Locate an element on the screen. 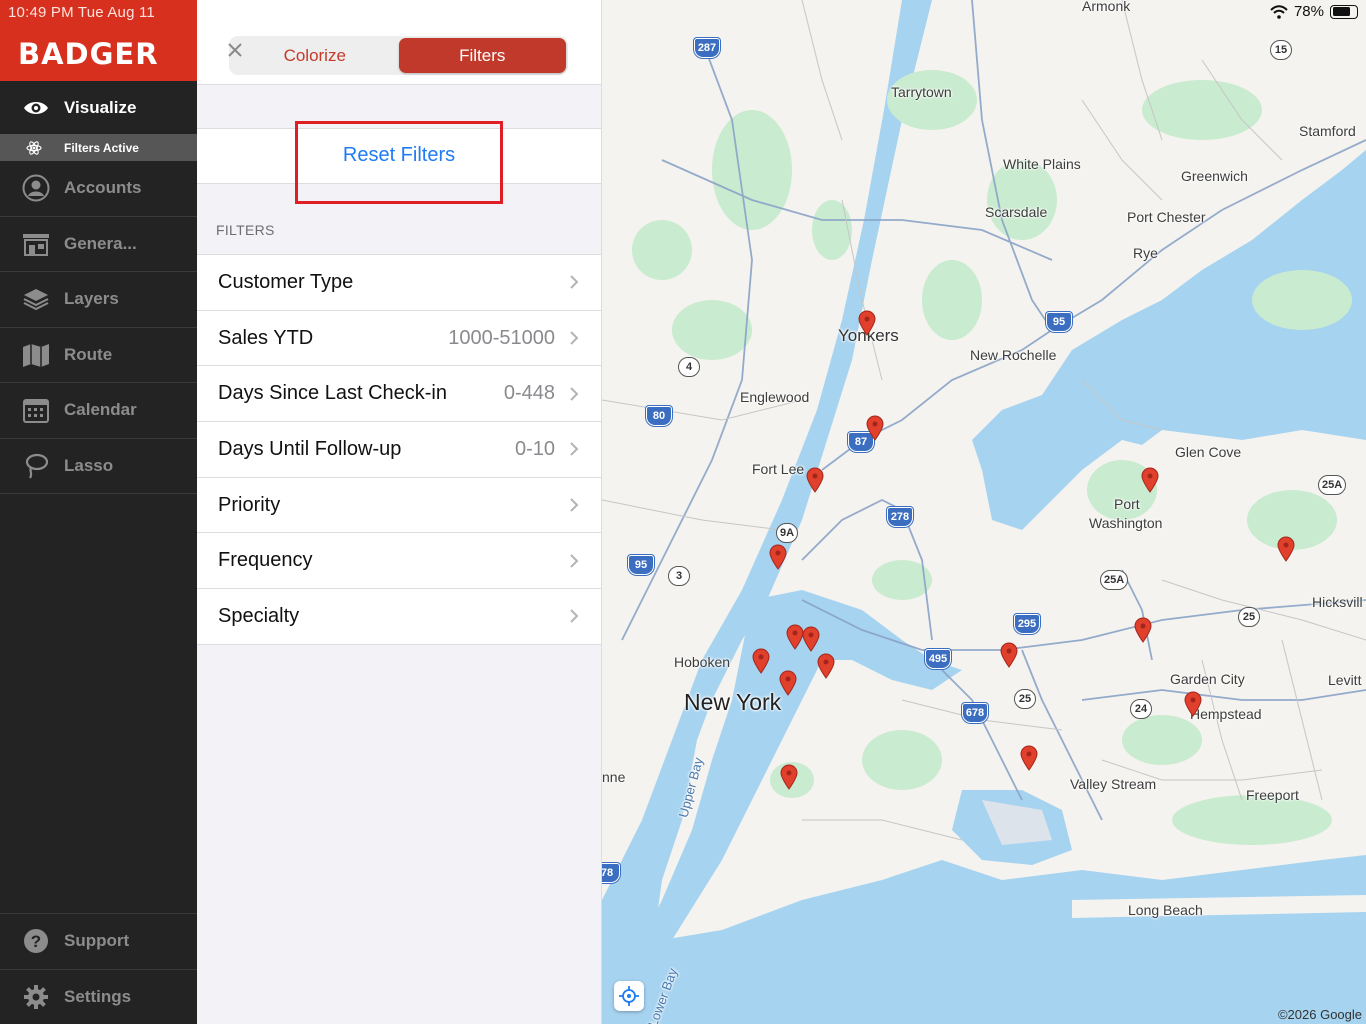 Image resolution: width=1366 pixels, height=1024 pixels. route-shield-icon: 15 is located at coordinates (1281, 50).